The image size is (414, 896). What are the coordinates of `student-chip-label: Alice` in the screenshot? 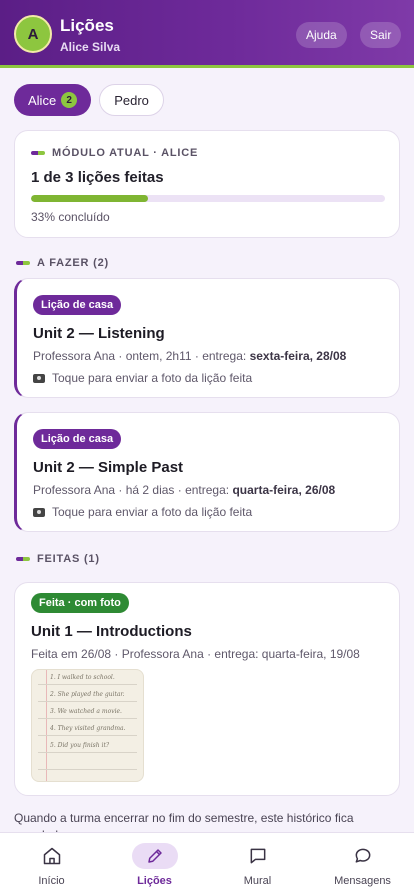 It's located at (42, 100).